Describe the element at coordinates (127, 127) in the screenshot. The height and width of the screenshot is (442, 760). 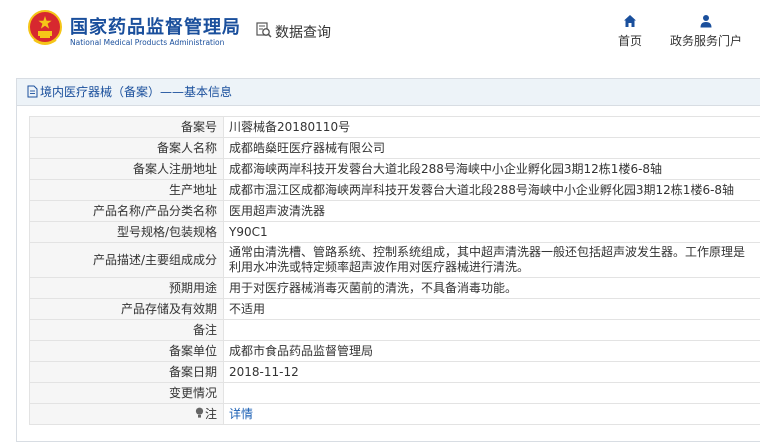
I see `row-label: 备案号` at that location.